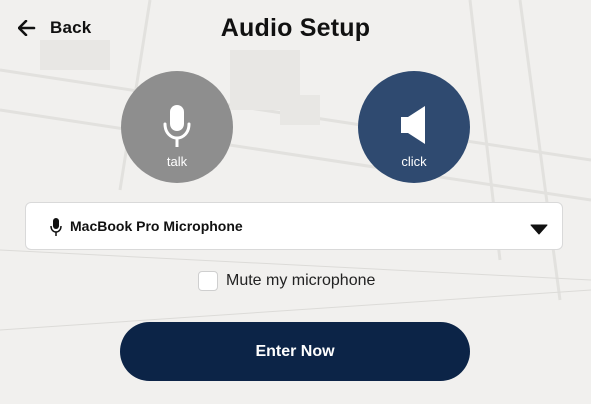  Describe the element at coordinates (294, 226) in the screenshot. I see `microphone-select: MacBook Pro Microphone` at that location.